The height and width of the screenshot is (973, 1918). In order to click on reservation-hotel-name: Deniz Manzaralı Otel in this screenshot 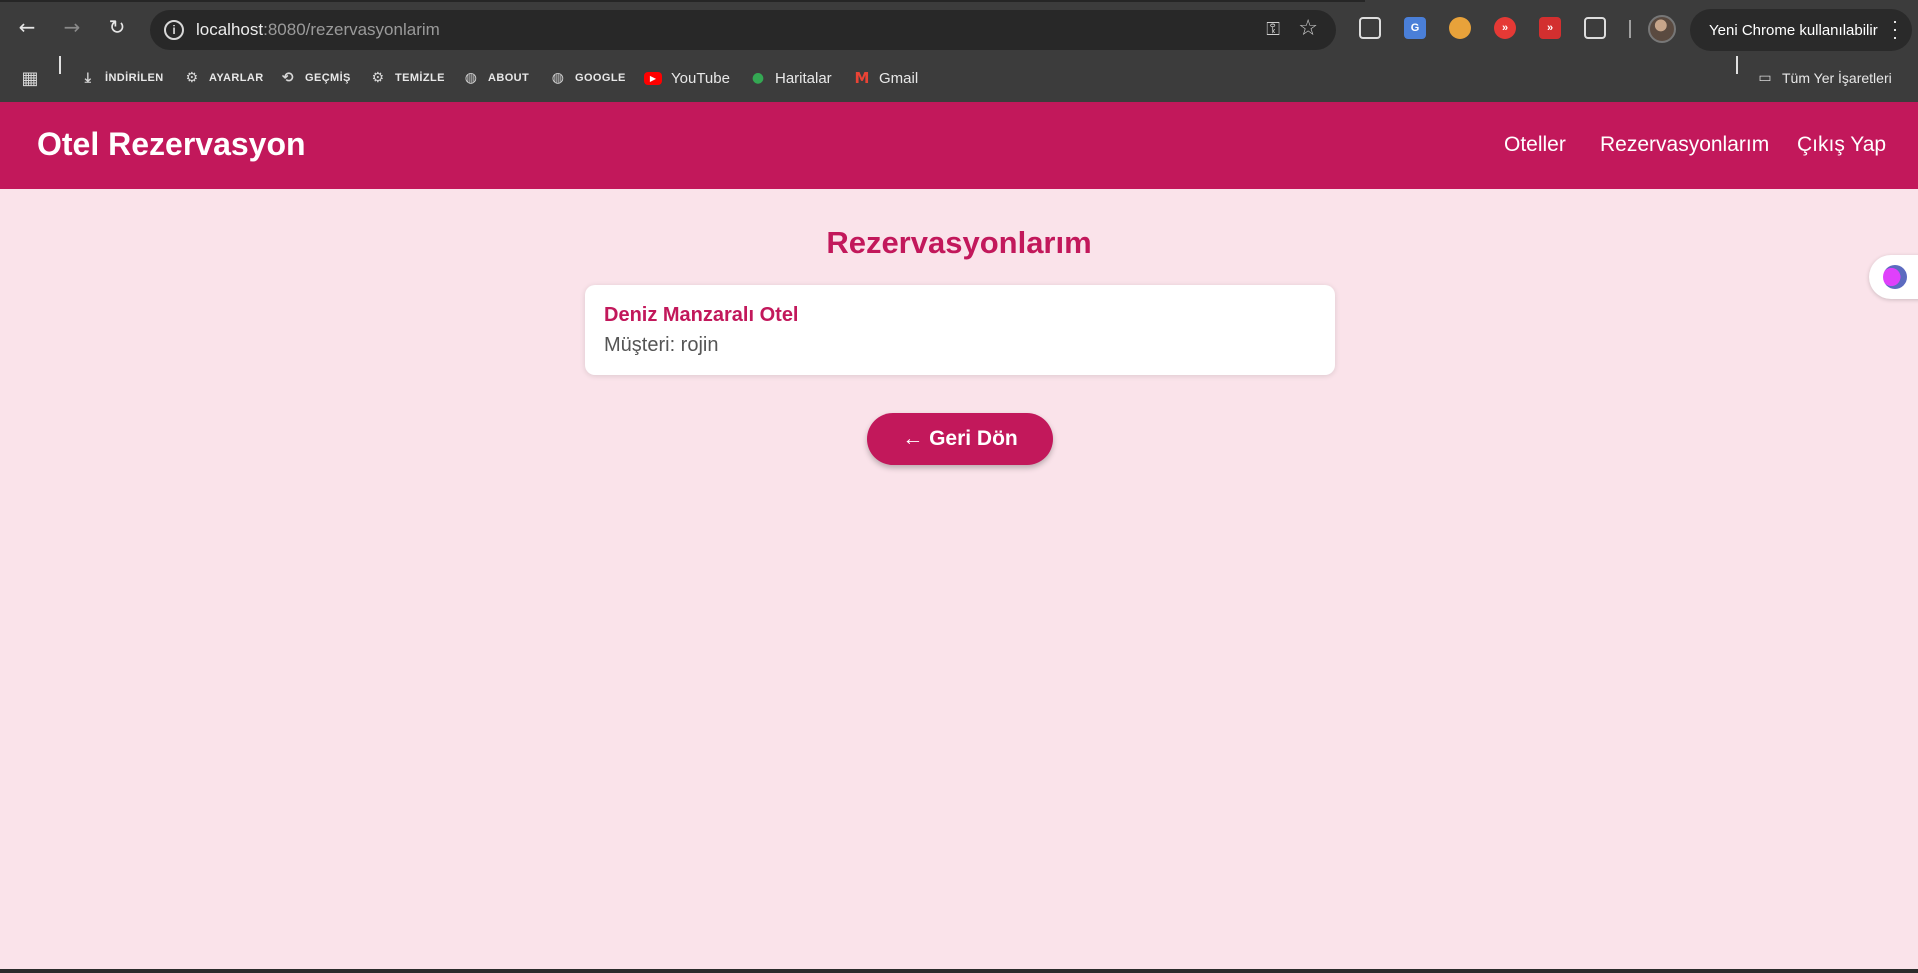, I will do `click(701, 315)`.